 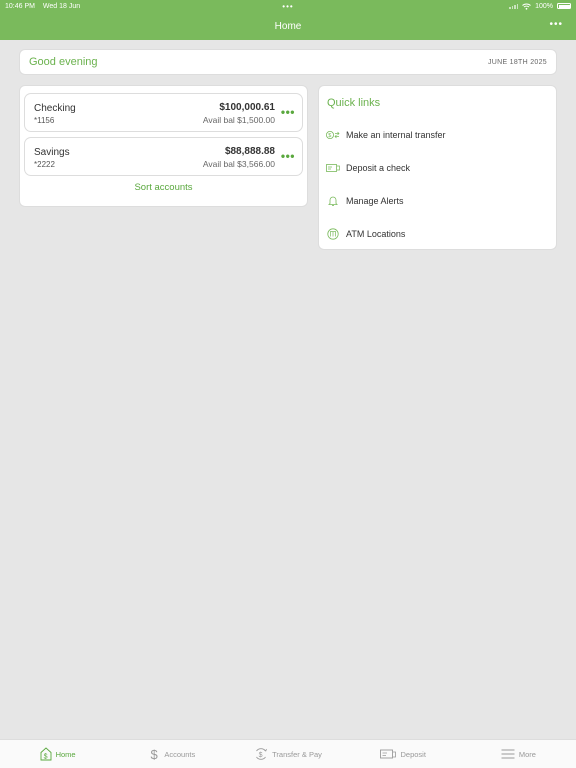 What do you see at coordinates (44, 164) in the screenshot?
I see `account-number: *2222` at bounding box center [44, 164].